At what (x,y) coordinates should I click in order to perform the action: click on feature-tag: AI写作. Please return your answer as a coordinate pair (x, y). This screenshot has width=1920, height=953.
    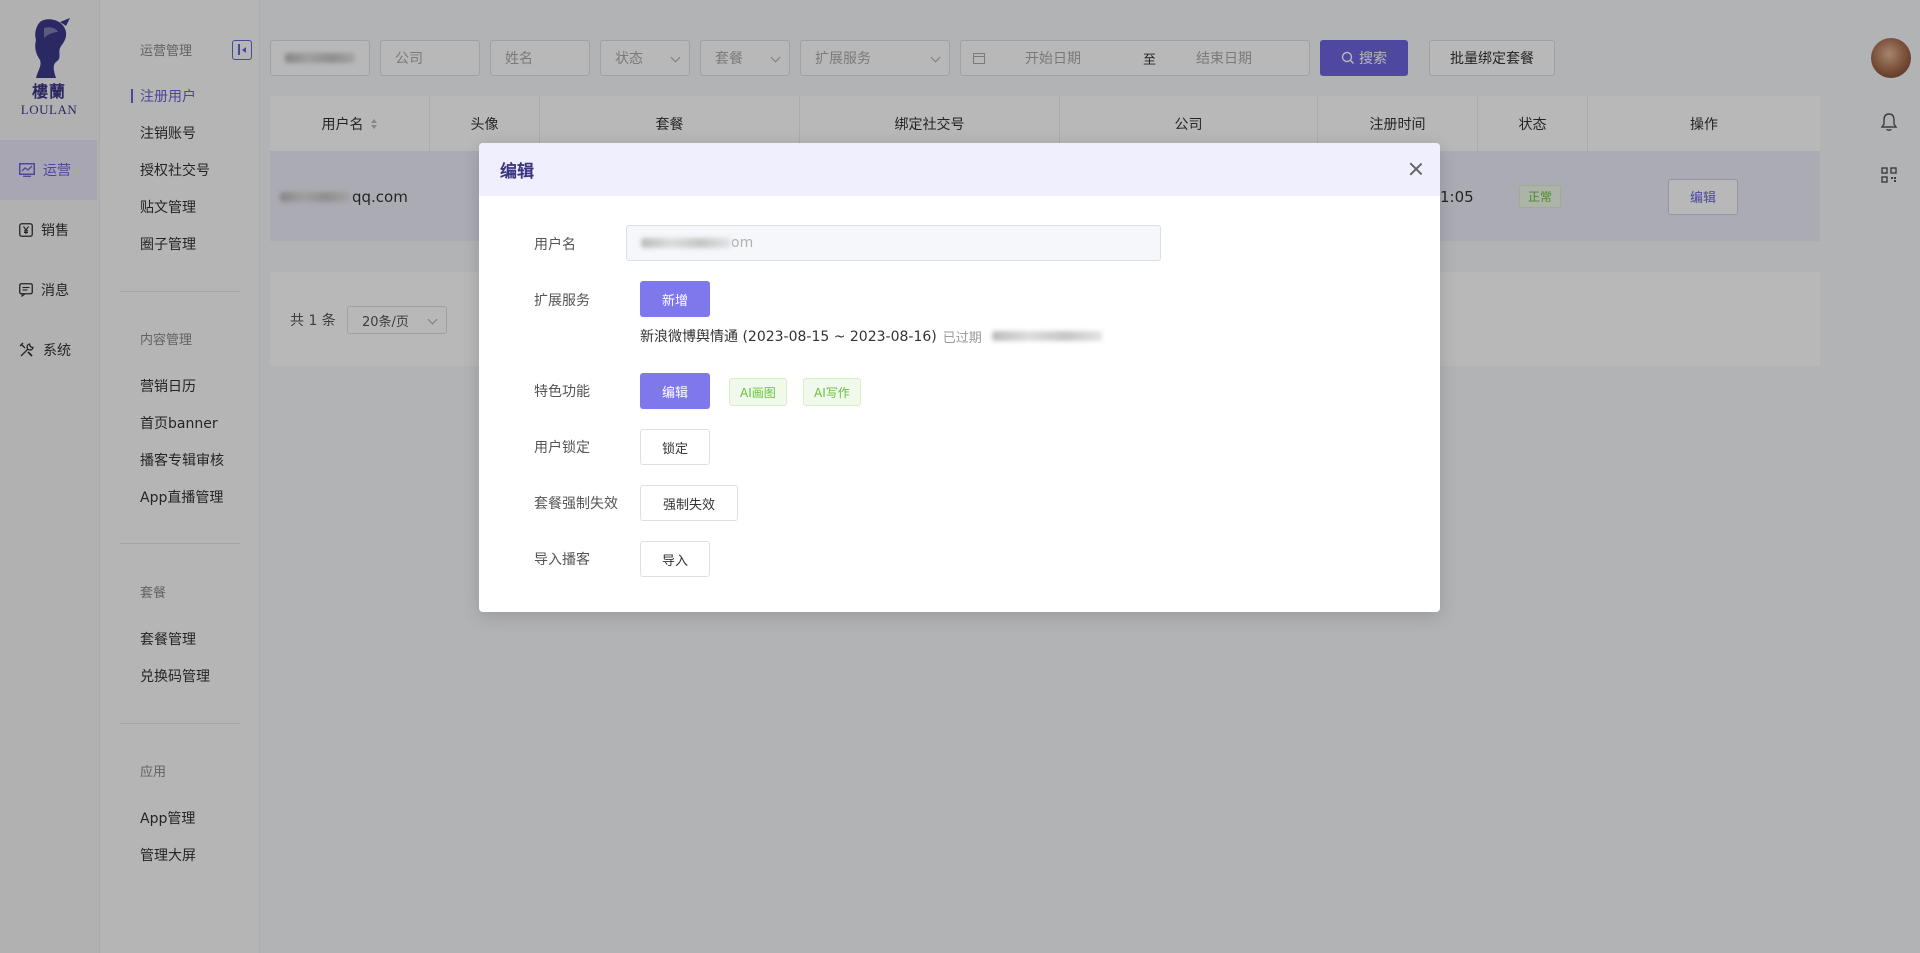
    Looking at the image, I should click on (832, 392).